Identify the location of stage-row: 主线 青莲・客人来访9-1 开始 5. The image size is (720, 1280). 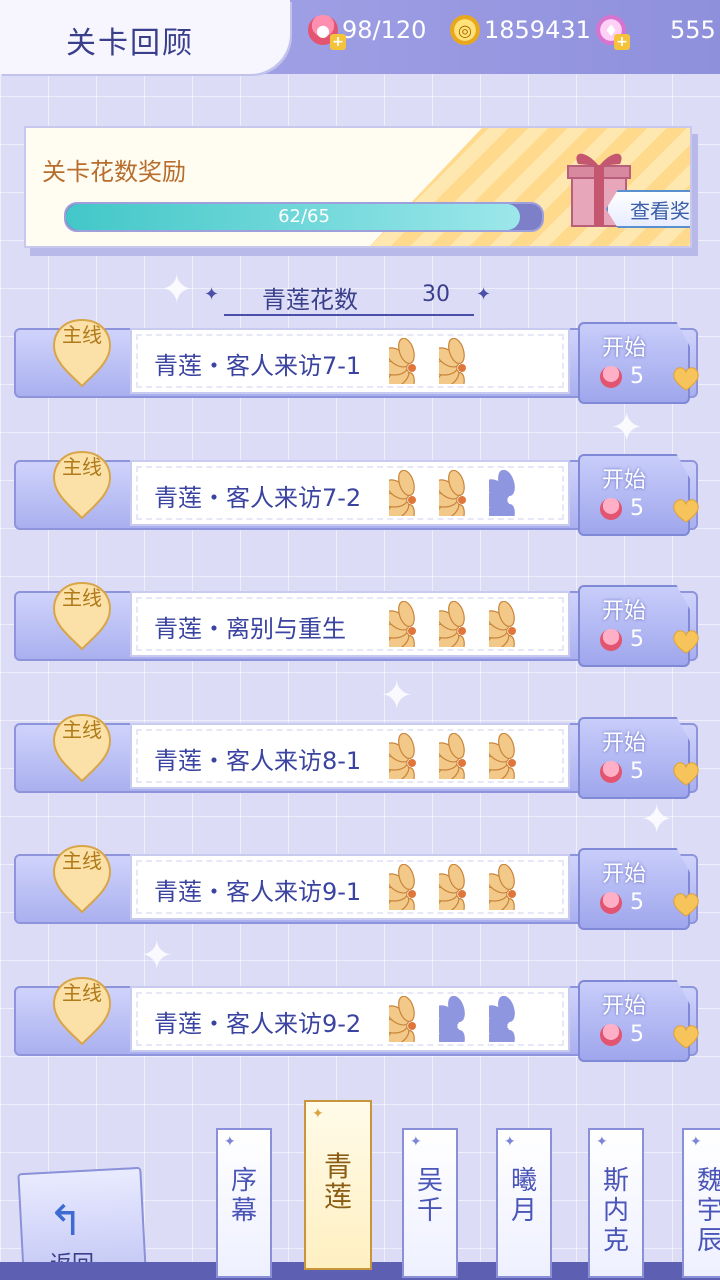
(367, 887).